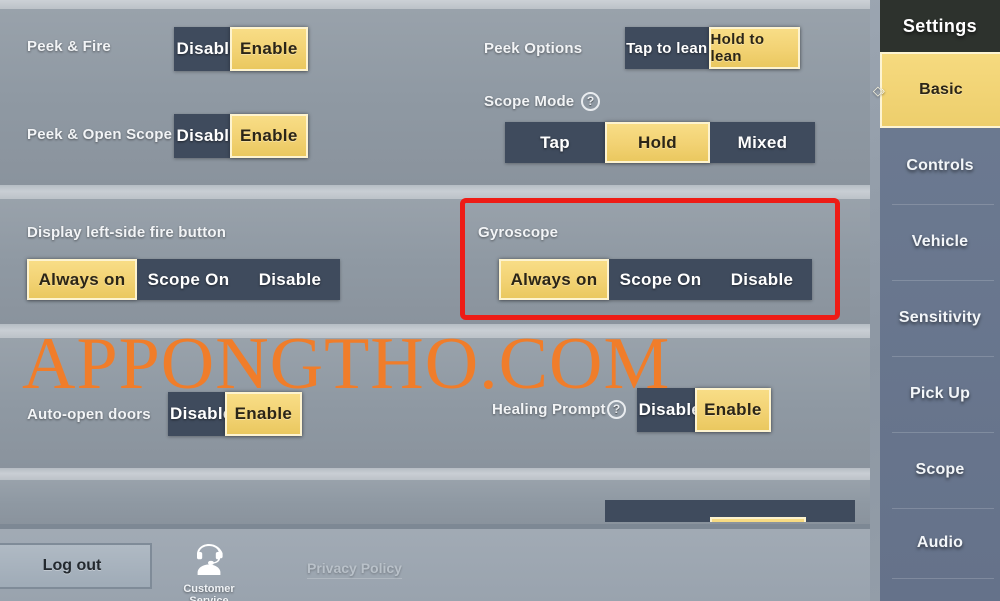 The height and width of the screenshot is (601, 1000). I want to click on peek-fire-option-enable: Enable, so click(268, 49).